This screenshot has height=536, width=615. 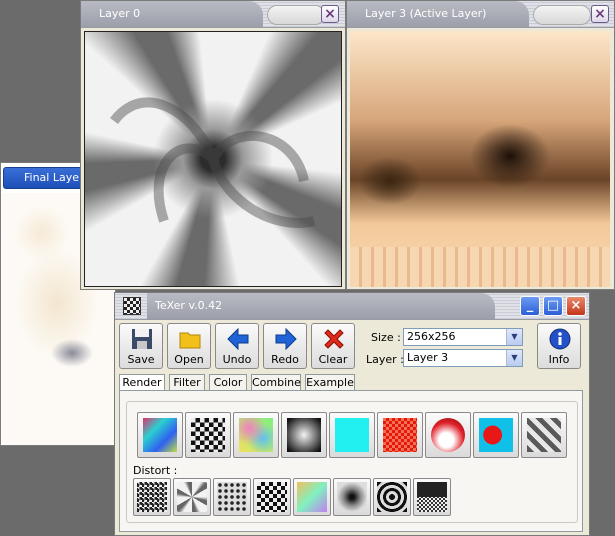 I want to click on render-checker-button, so click(x=208, y=435).